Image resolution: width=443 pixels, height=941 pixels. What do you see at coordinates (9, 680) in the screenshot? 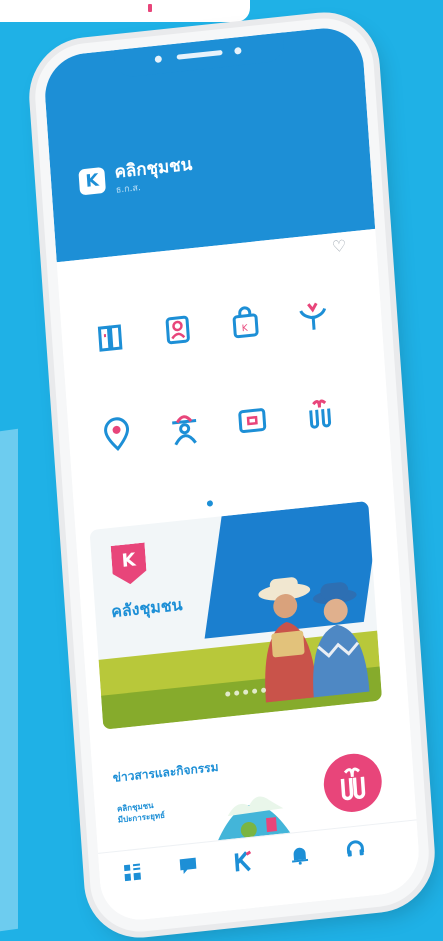
I see `background-stripe` at bounding box center [9, 680].